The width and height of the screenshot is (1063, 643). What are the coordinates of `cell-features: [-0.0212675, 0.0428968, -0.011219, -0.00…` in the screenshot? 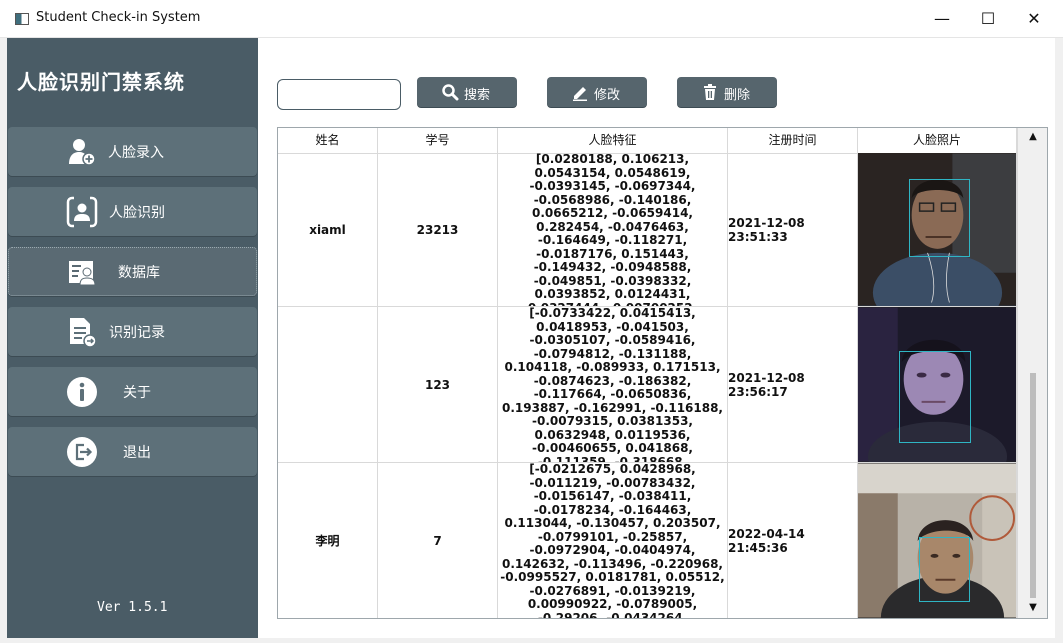 It's located at (613, 540).